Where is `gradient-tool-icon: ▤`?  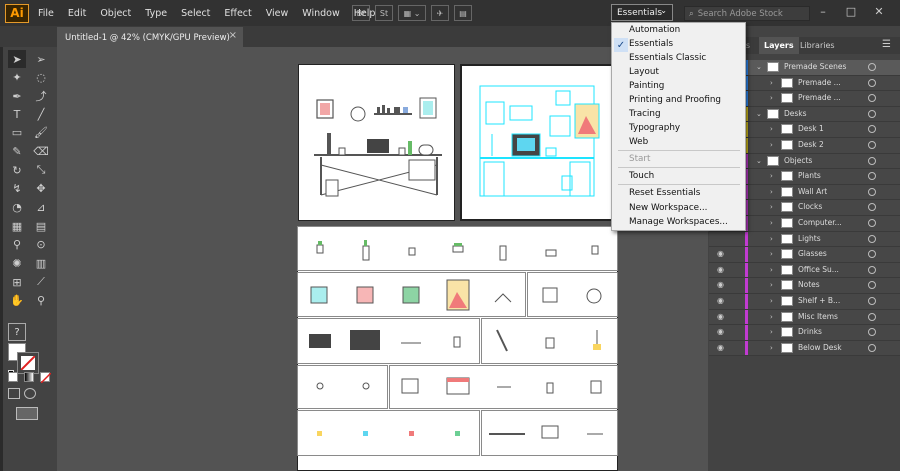
gradient-tool-icon: ▤ is located at coordinates (41, 226).